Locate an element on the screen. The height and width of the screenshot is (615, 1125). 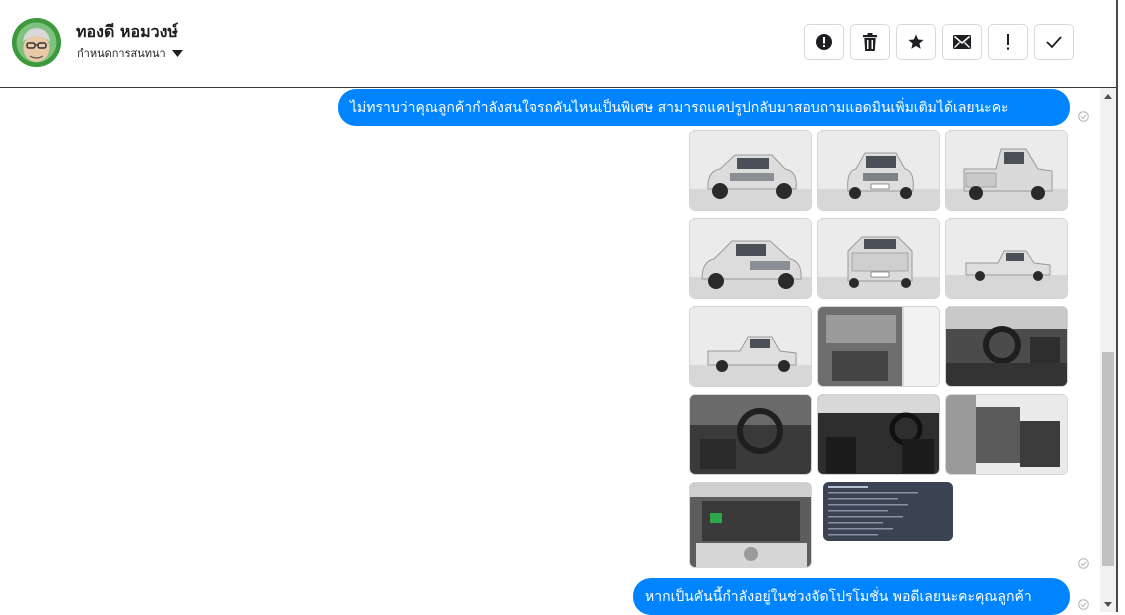
mark-unread-button is located at coordinates (962, 42).